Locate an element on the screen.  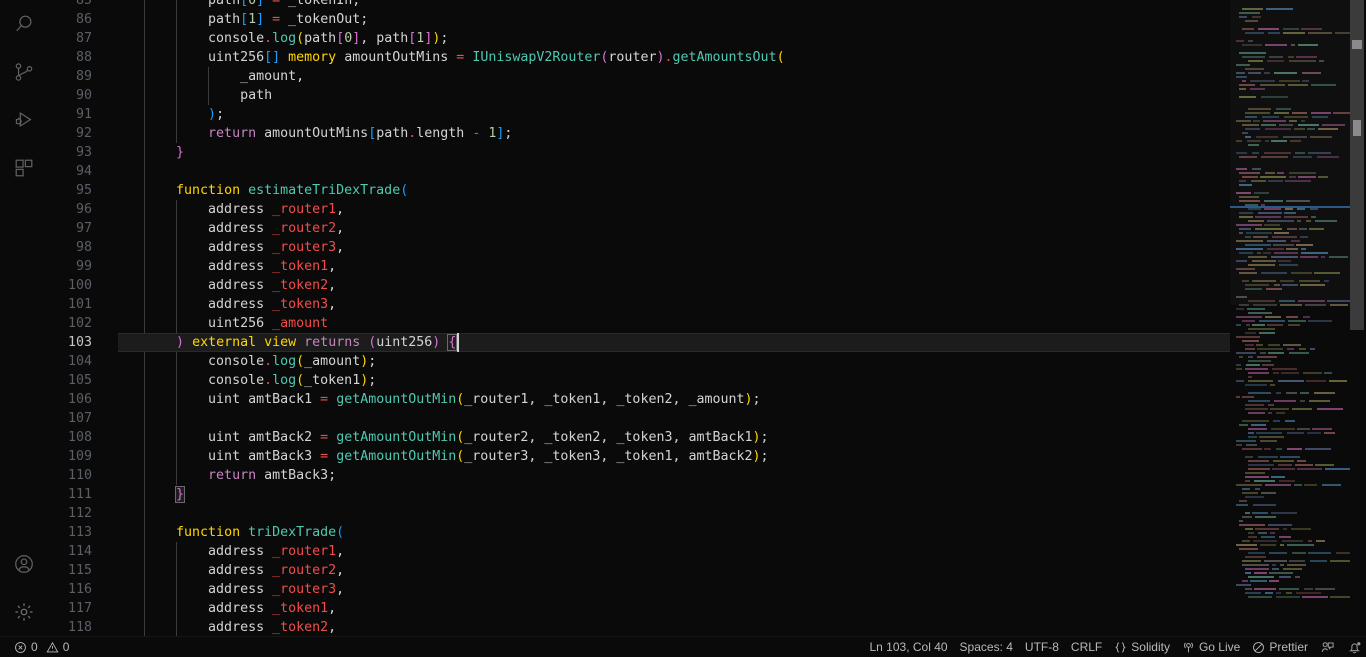
status-encoding: UTF-8 is located at coordinates (1042, 647).